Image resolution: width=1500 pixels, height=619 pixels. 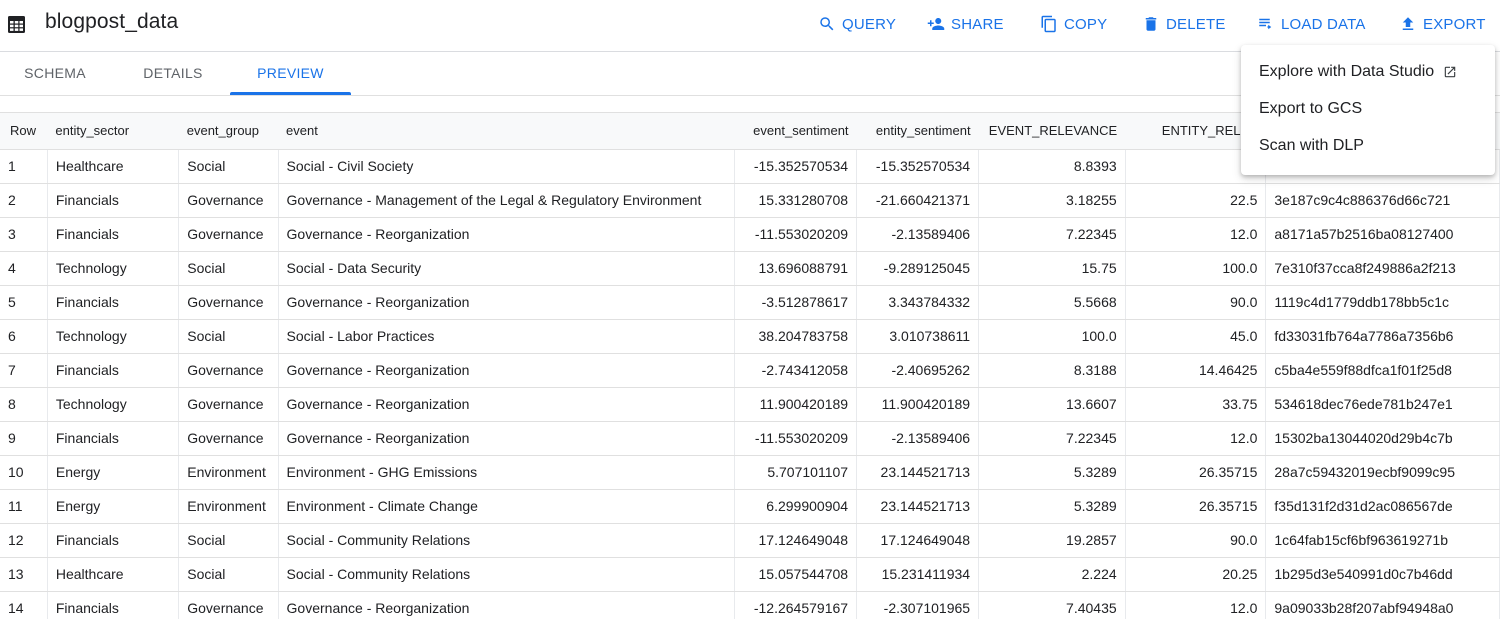 What do you see at coordinates (173, 73) in the screenshot?
I see `tab-details: DETAILS` at bounding box center [173, 73].